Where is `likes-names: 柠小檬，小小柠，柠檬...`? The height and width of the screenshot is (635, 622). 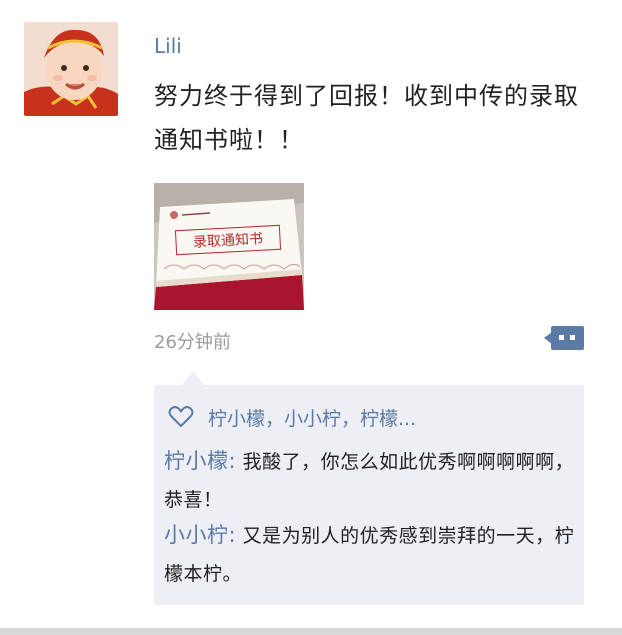
likes-names: 柠小檬，小小柠，柠檬... is located at coordinates (312, 417).